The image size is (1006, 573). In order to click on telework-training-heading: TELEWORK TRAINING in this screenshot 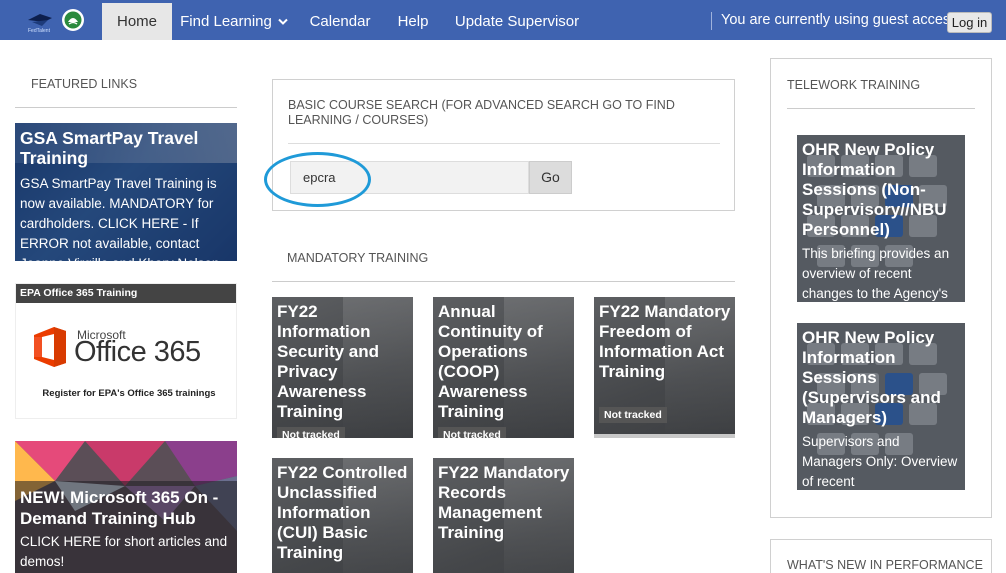, I will do `click(854, 85)`.